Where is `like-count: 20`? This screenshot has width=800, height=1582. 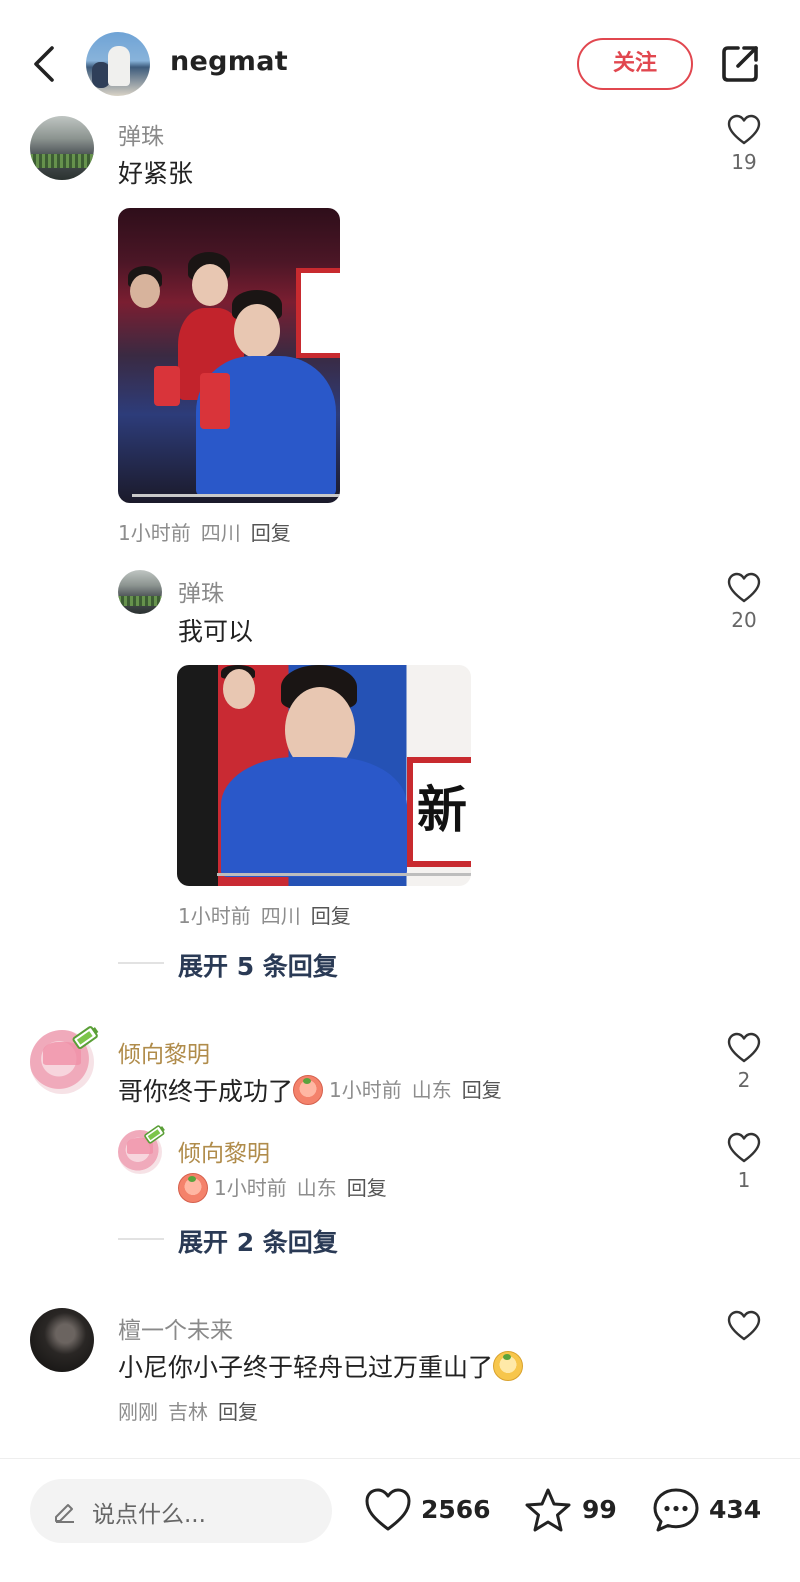 like-count: 20 is located at coordinates (744, 620).